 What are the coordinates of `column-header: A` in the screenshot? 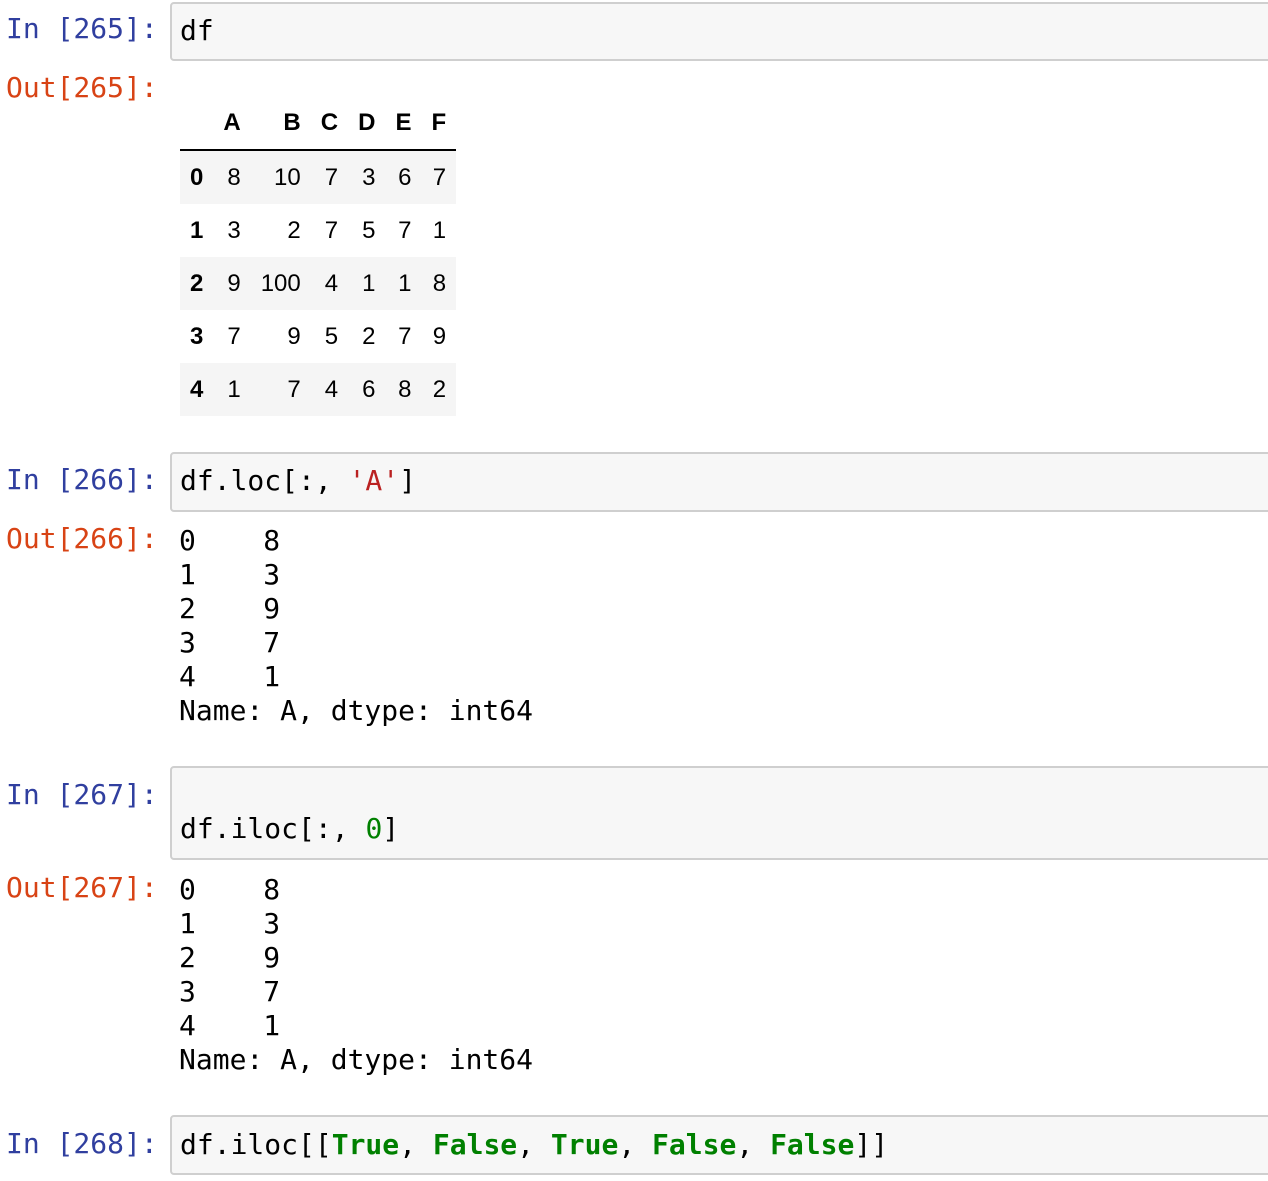 It's located at (232, 123).